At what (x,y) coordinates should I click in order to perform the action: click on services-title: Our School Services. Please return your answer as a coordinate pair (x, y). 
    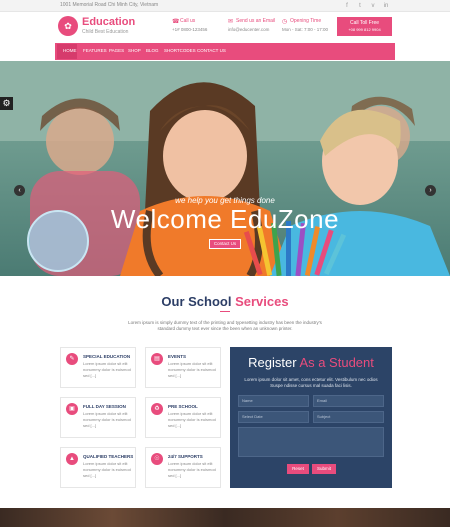
    Looking at the image, I should click on (225, 301).